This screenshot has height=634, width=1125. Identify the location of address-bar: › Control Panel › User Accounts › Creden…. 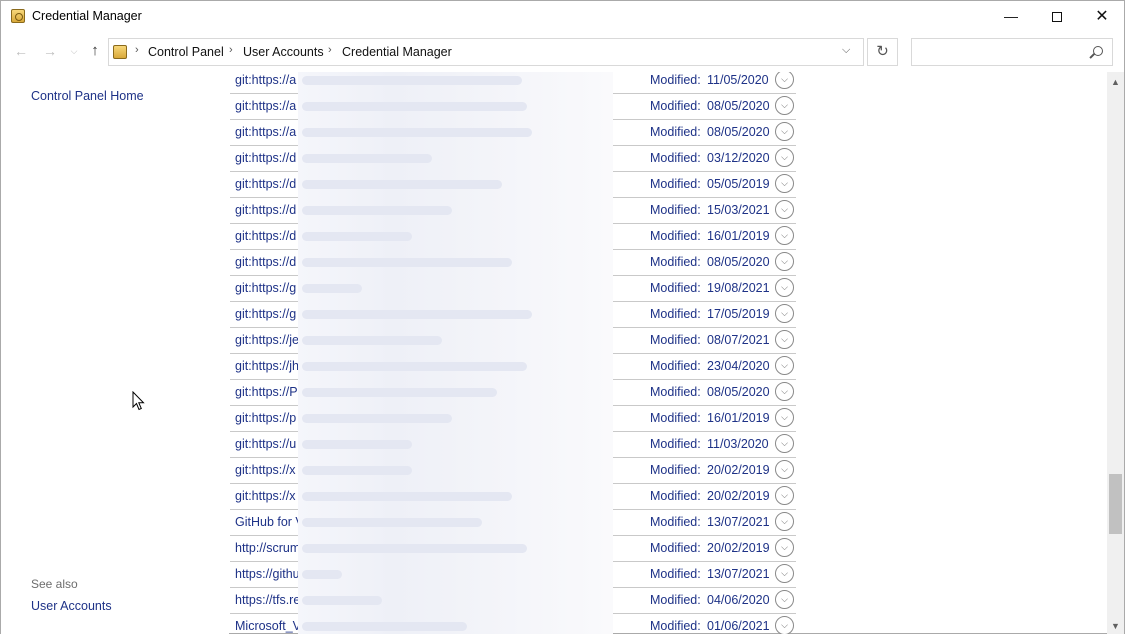
(486, 52).